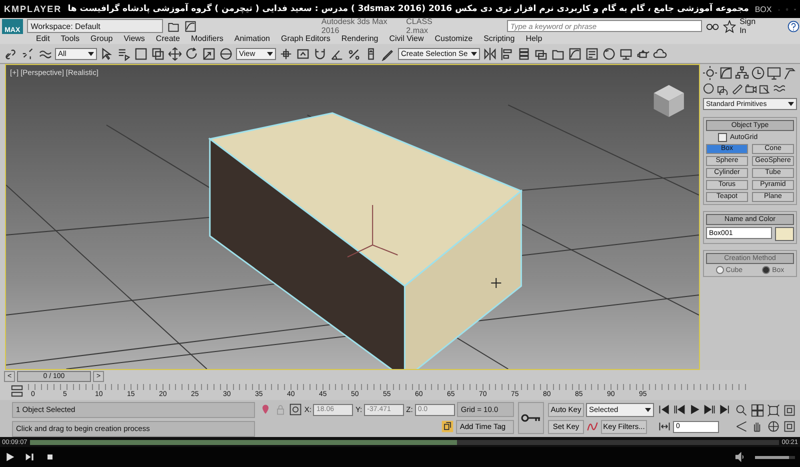 The height and width of the screenshot is (467, 800). I want to click on axis-gizmo-icon, so click(372, 231).